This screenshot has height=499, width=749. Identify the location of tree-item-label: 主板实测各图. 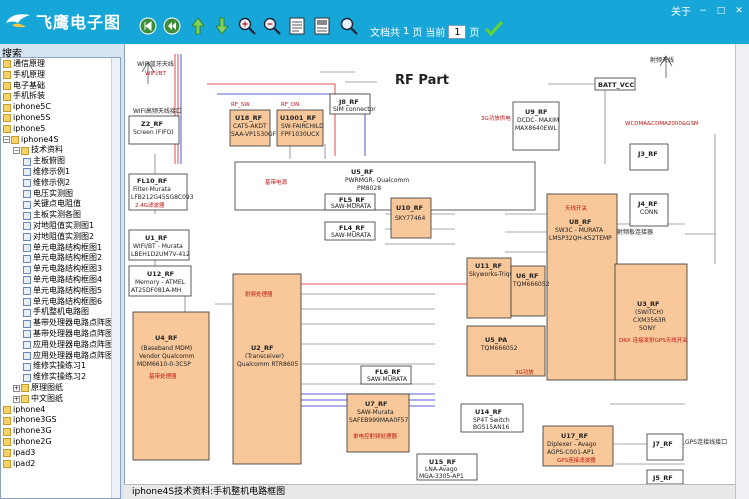
(57, 215).